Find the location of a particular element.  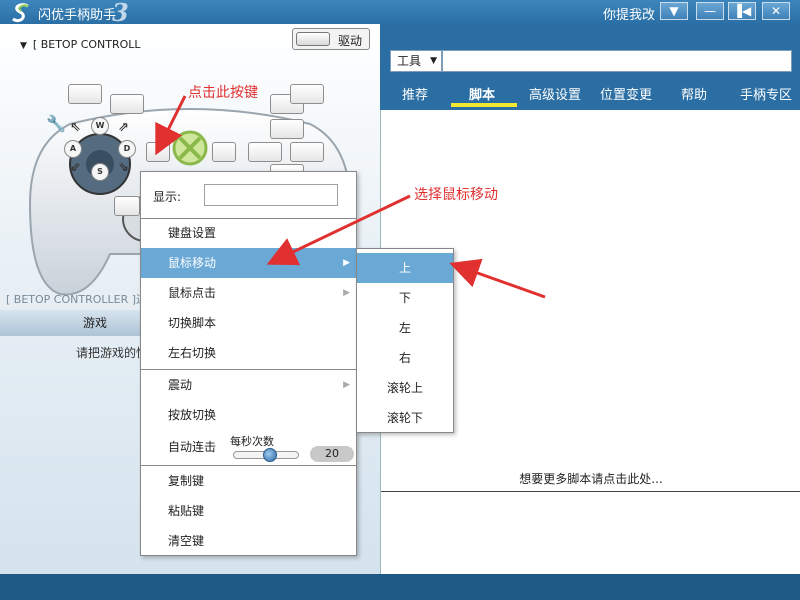

controller-status: [ BETOP CONTROLLER ]连 is located at coordinates (77, 299).